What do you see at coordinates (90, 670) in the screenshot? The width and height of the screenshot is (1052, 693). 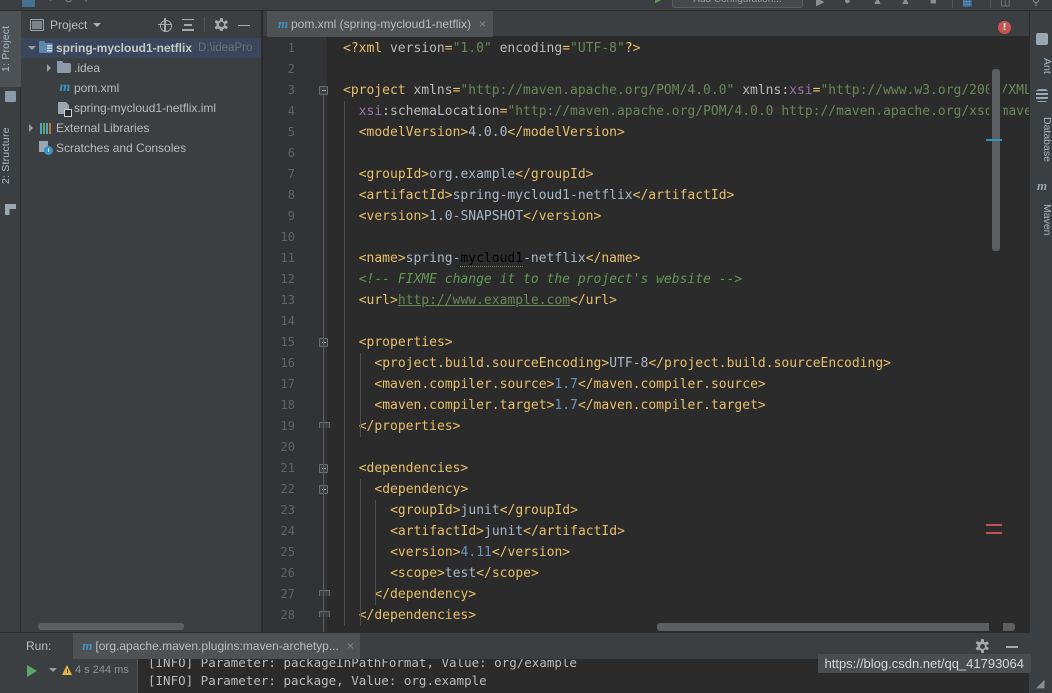 I see `run-tree-row: 4 s 244 ms` at bounding box center [90, 670].